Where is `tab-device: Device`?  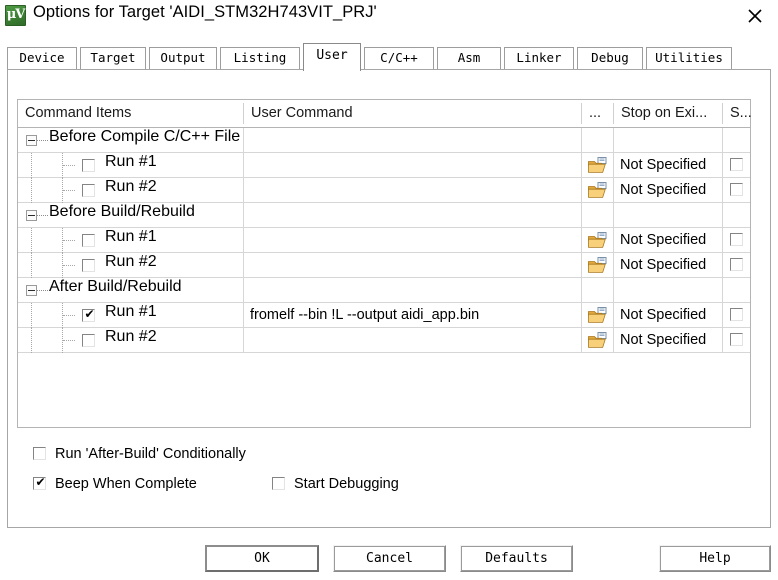 tab-device: Device is located at coordinates (42, 58).